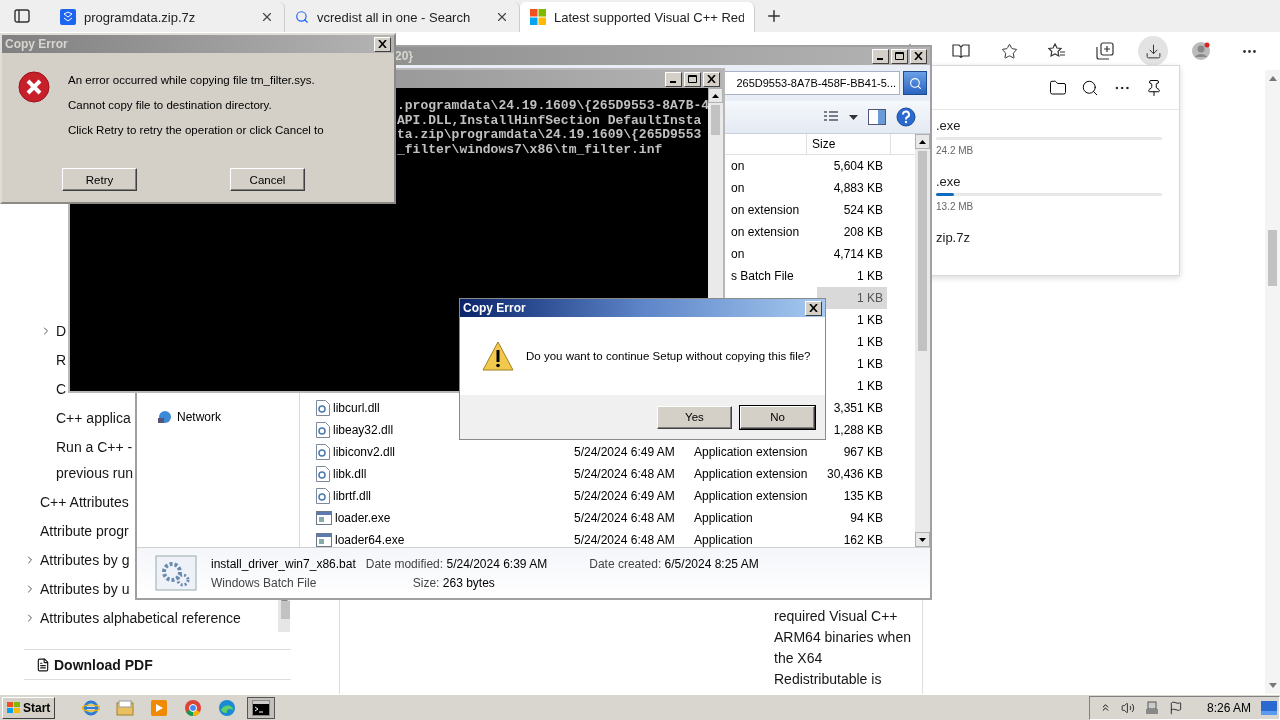 The height and width of the screenshot is (720, 1280). I want to click on console-line: _filter\windows7\x86\tm_filter.inf, so click(530, 149).